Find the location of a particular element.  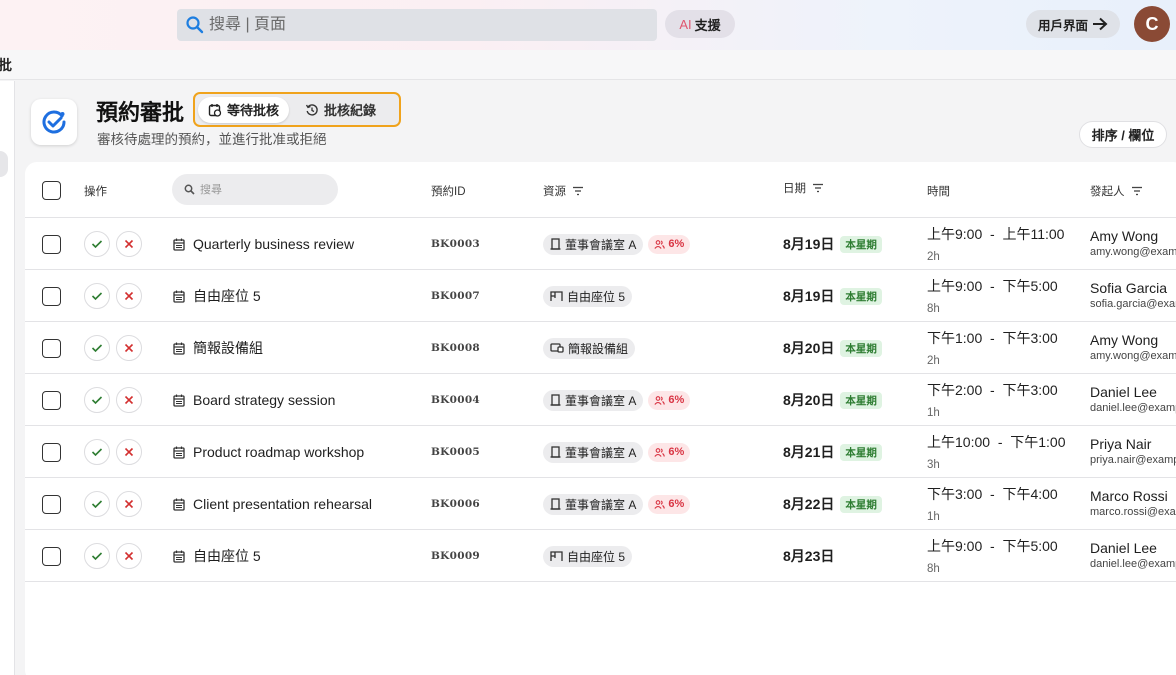

duration: 2h is located at coordinates (933, 257).